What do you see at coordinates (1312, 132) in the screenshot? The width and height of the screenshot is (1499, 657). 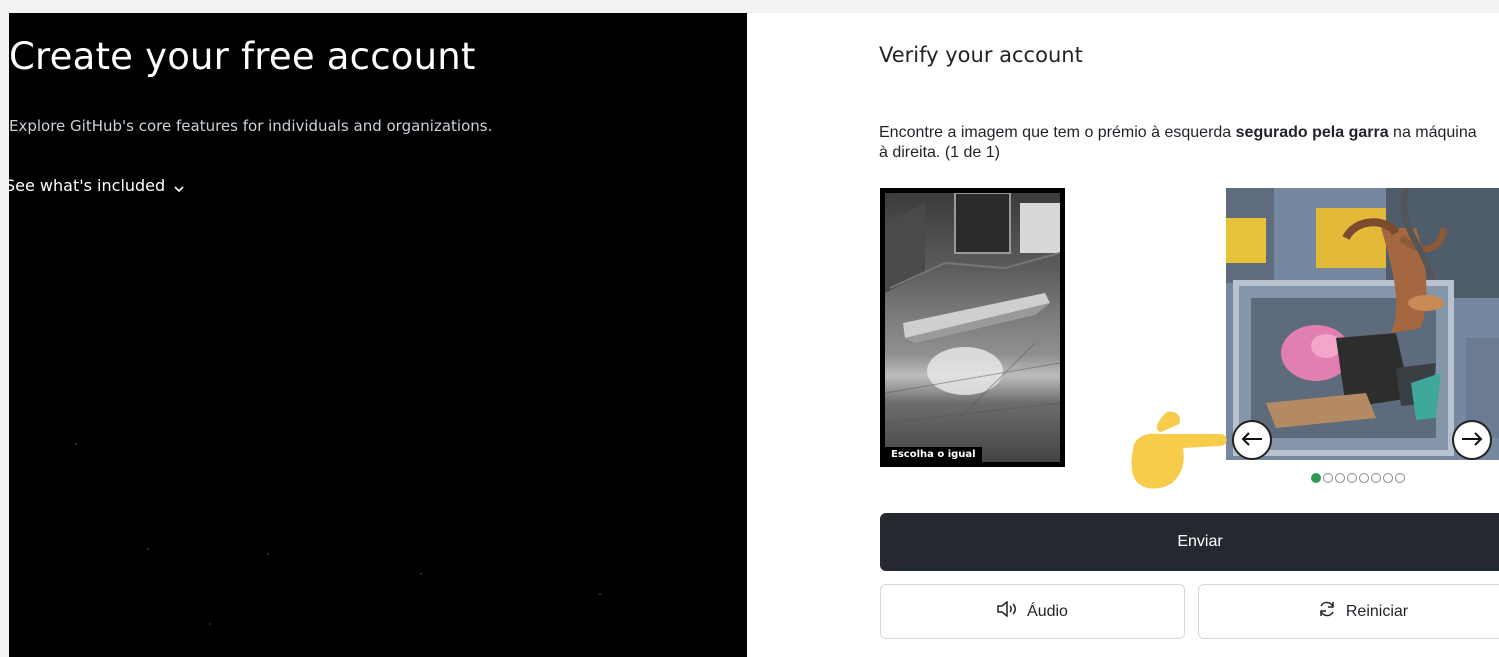 I see `instruction-emphasis: segurado pela garra` at bounding box center [1312, 132].